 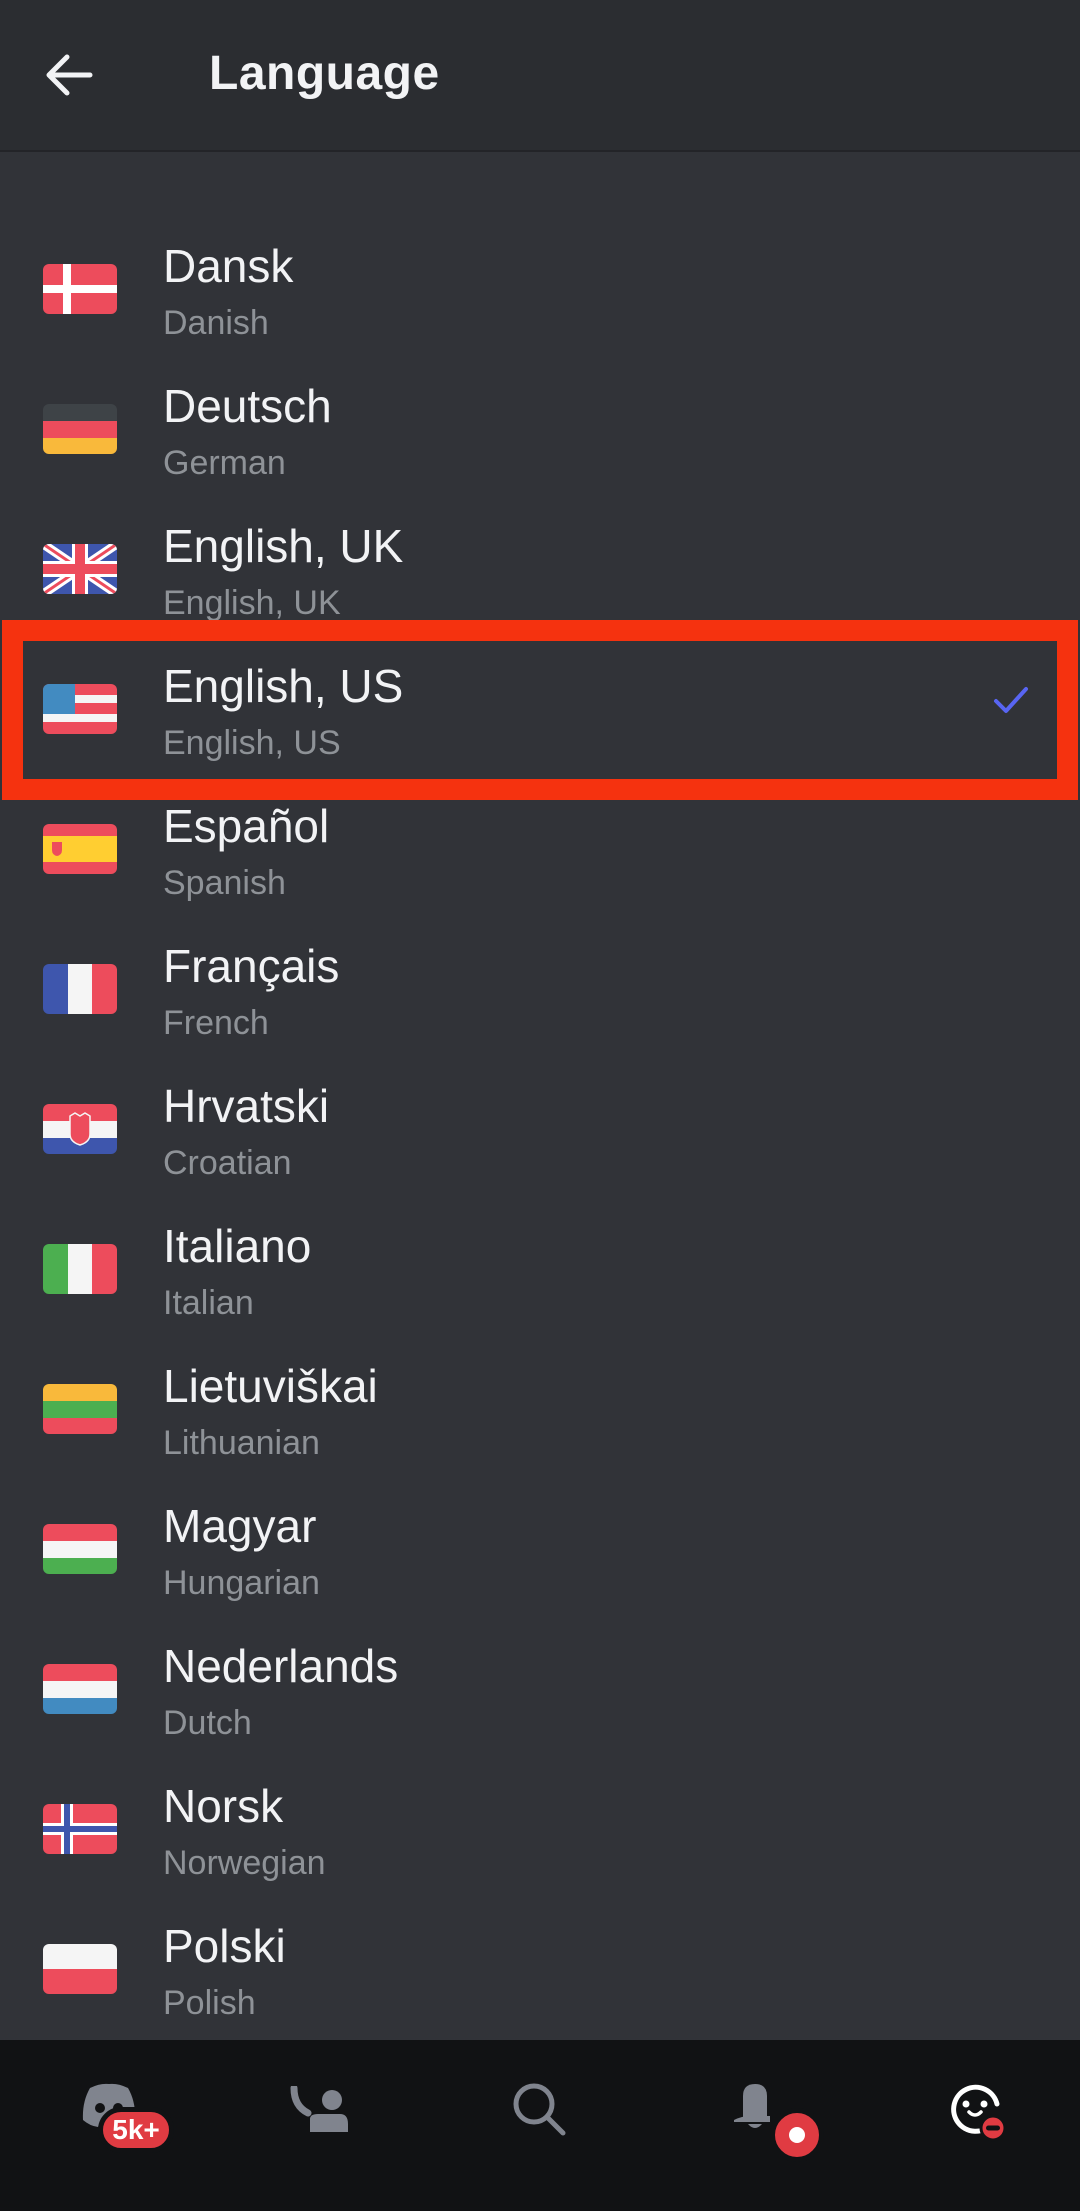 I want to click on language-option-english-us: English, US English, US, so click(x=540, y=690).